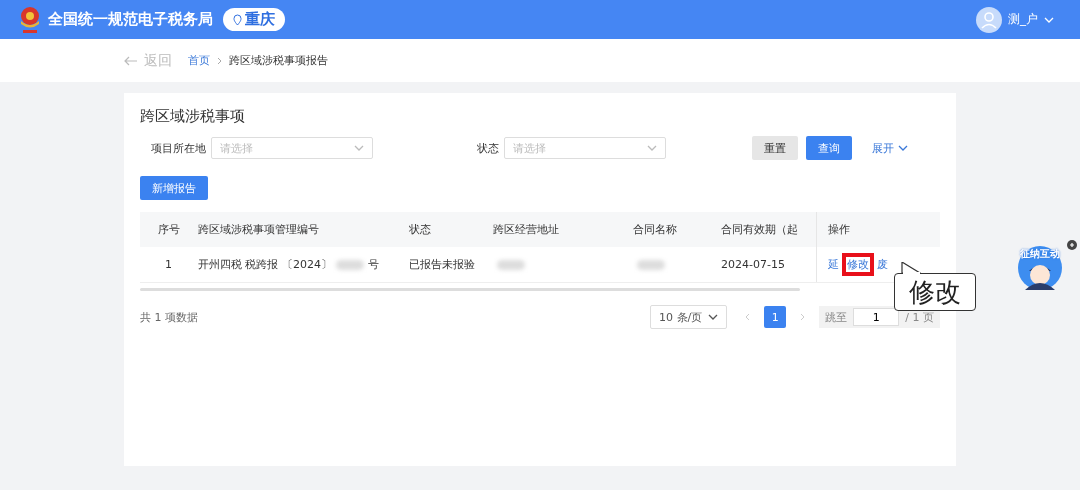 The image size is (1080, 490). I want to click on total-count: 共 1 项数据, so click(169, 317).